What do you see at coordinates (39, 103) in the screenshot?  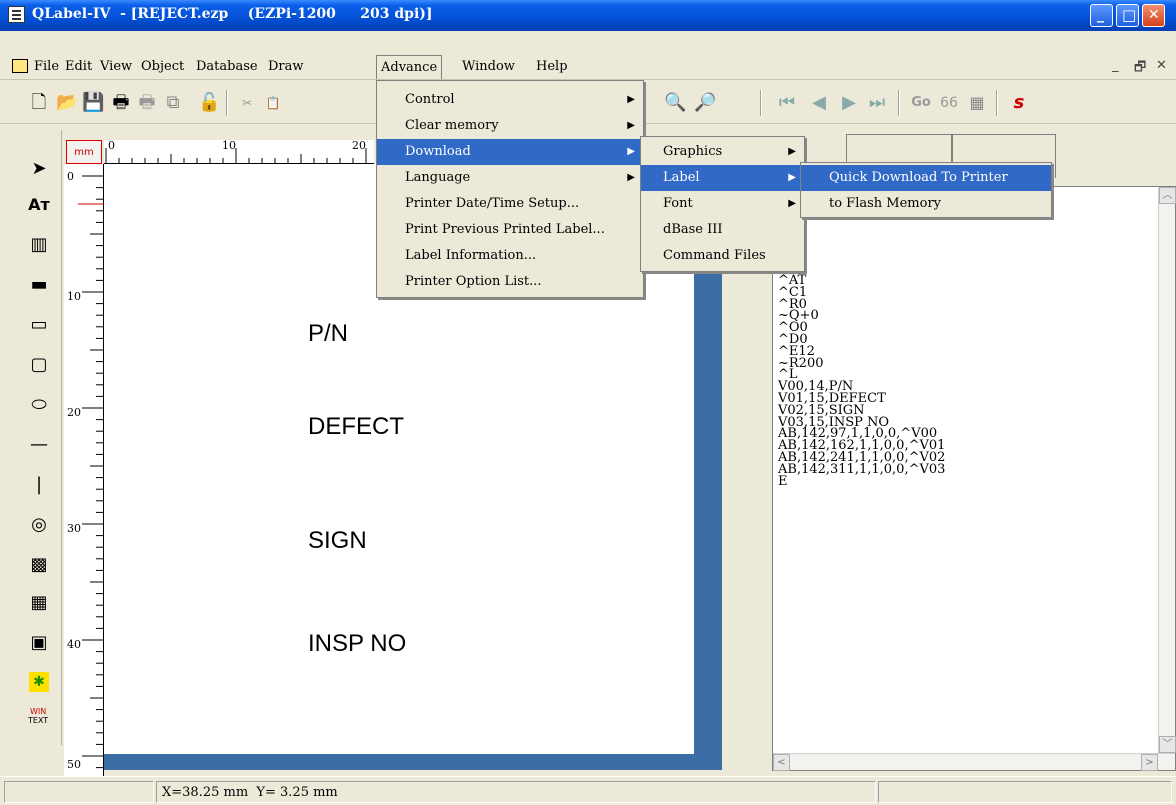 I see `new-file-icon: 🗋` at bounding box center [39, 103].